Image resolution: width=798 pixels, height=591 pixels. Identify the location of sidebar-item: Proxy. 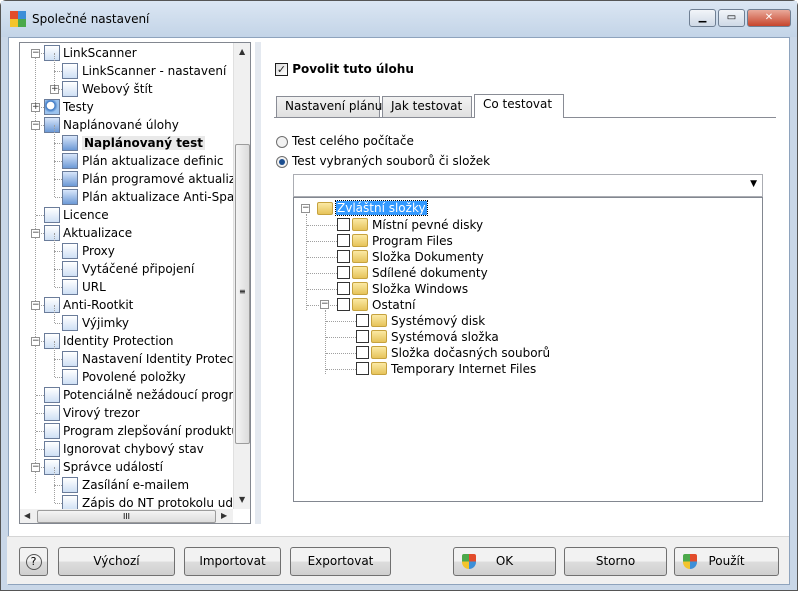
(98, 251).